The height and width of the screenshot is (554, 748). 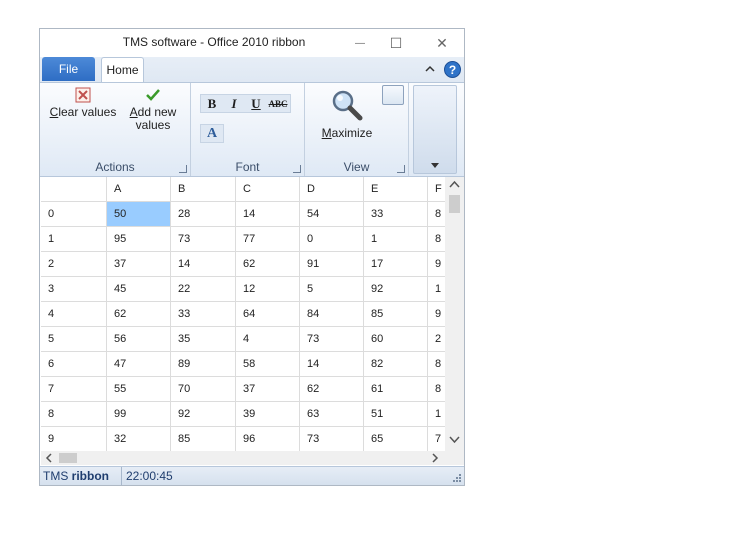 I want to click on row-header: 7, so click(x=74, y=389).